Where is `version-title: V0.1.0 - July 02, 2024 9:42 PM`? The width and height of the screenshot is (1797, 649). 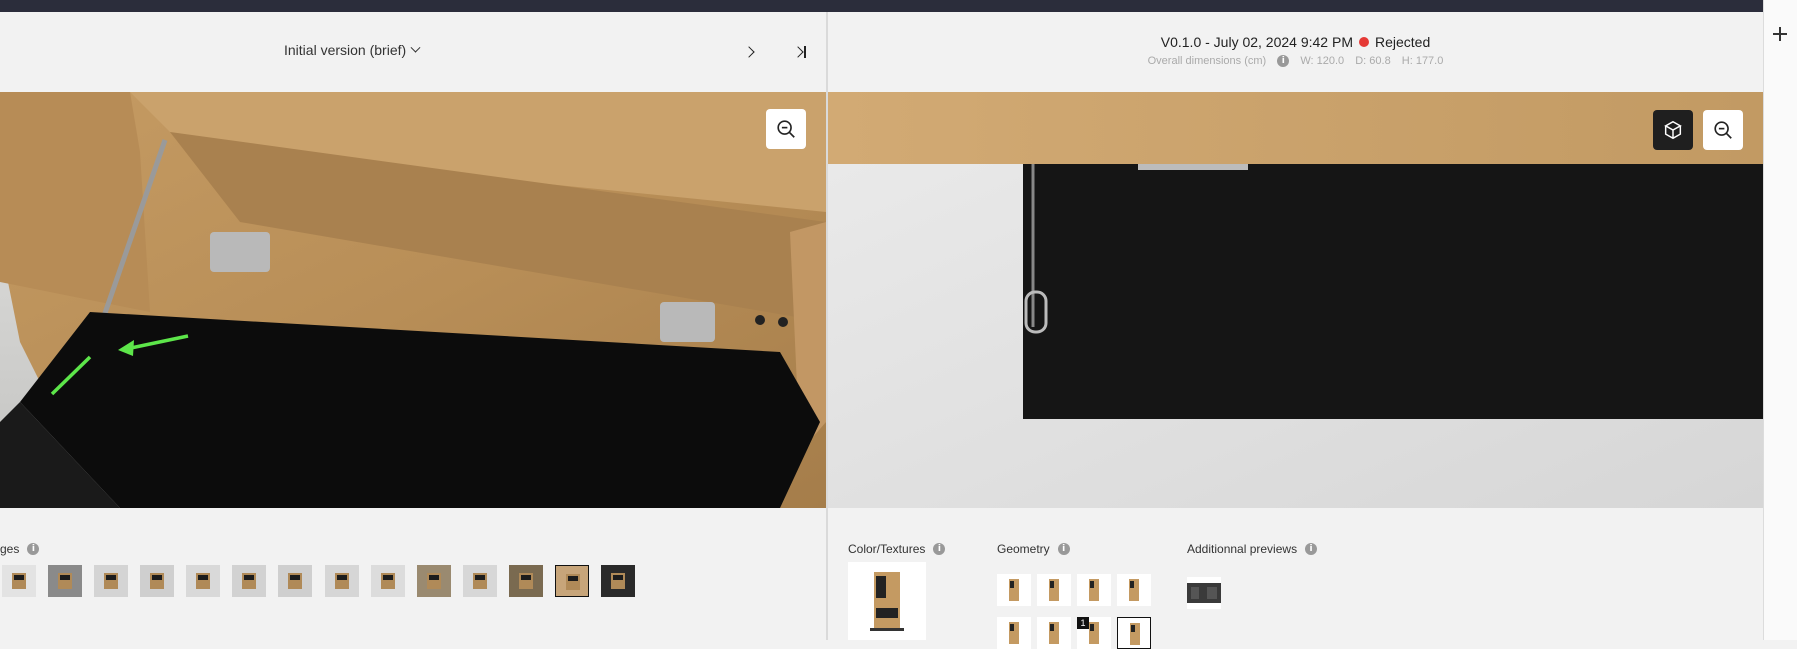
version-title: V0.1.0 - July 02, 2024 9:42 PM is located at coordinates (1256, 42).